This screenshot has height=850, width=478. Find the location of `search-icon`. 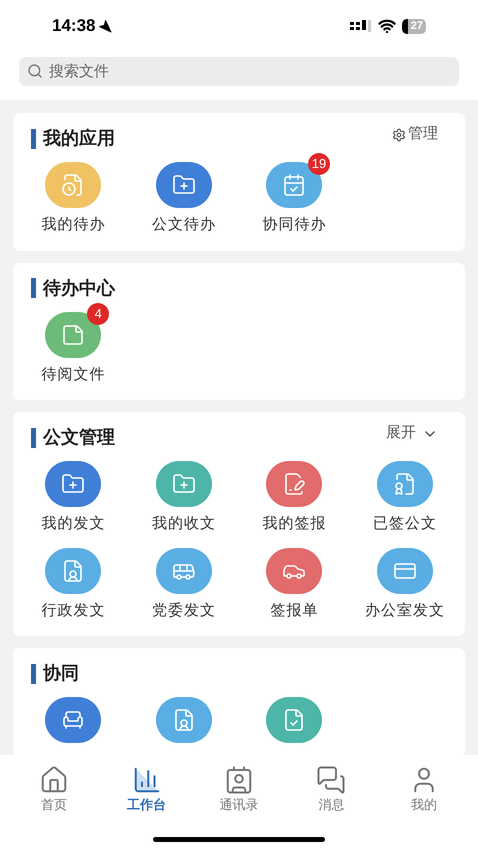

search-icon is located at coordinates (35, 71).